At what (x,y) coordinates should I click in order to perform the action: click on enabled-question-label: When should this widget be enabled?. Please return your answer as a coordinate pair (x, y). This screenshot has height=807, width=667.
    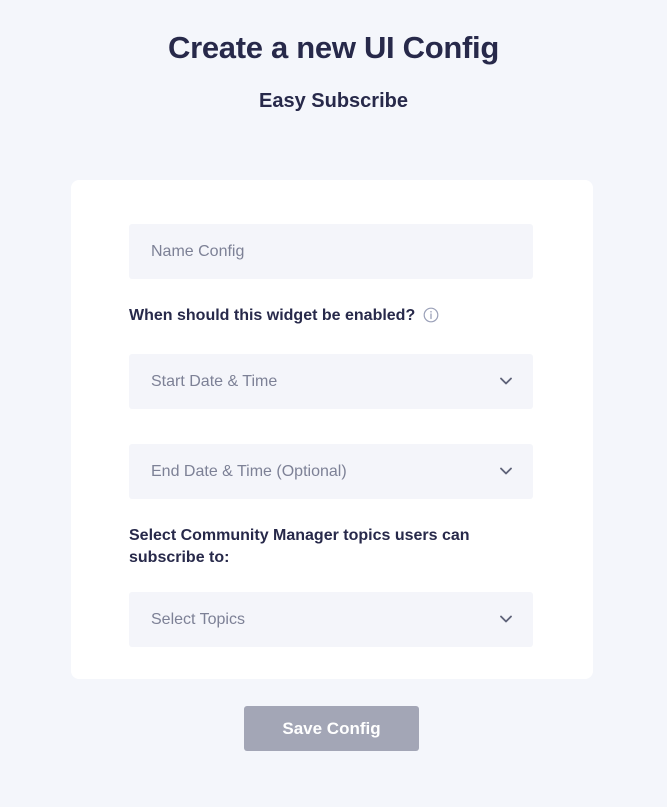
    Looking at the image, I should click on (284, 316).